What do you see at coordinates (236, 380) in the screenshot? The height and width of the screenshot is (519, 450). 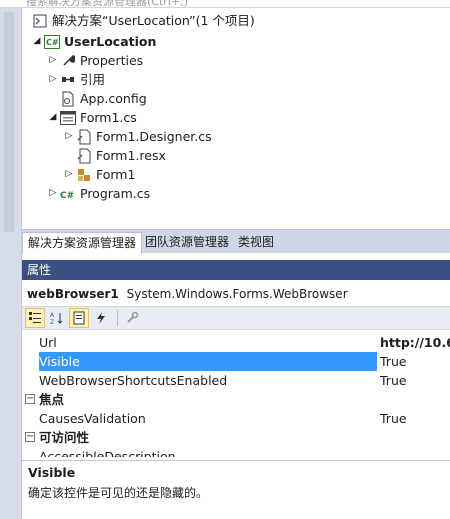 I see `property-row-webbrowser-shortcuts: WebBrowserShortcutsEnabled True` at bounding box center [236, 380].